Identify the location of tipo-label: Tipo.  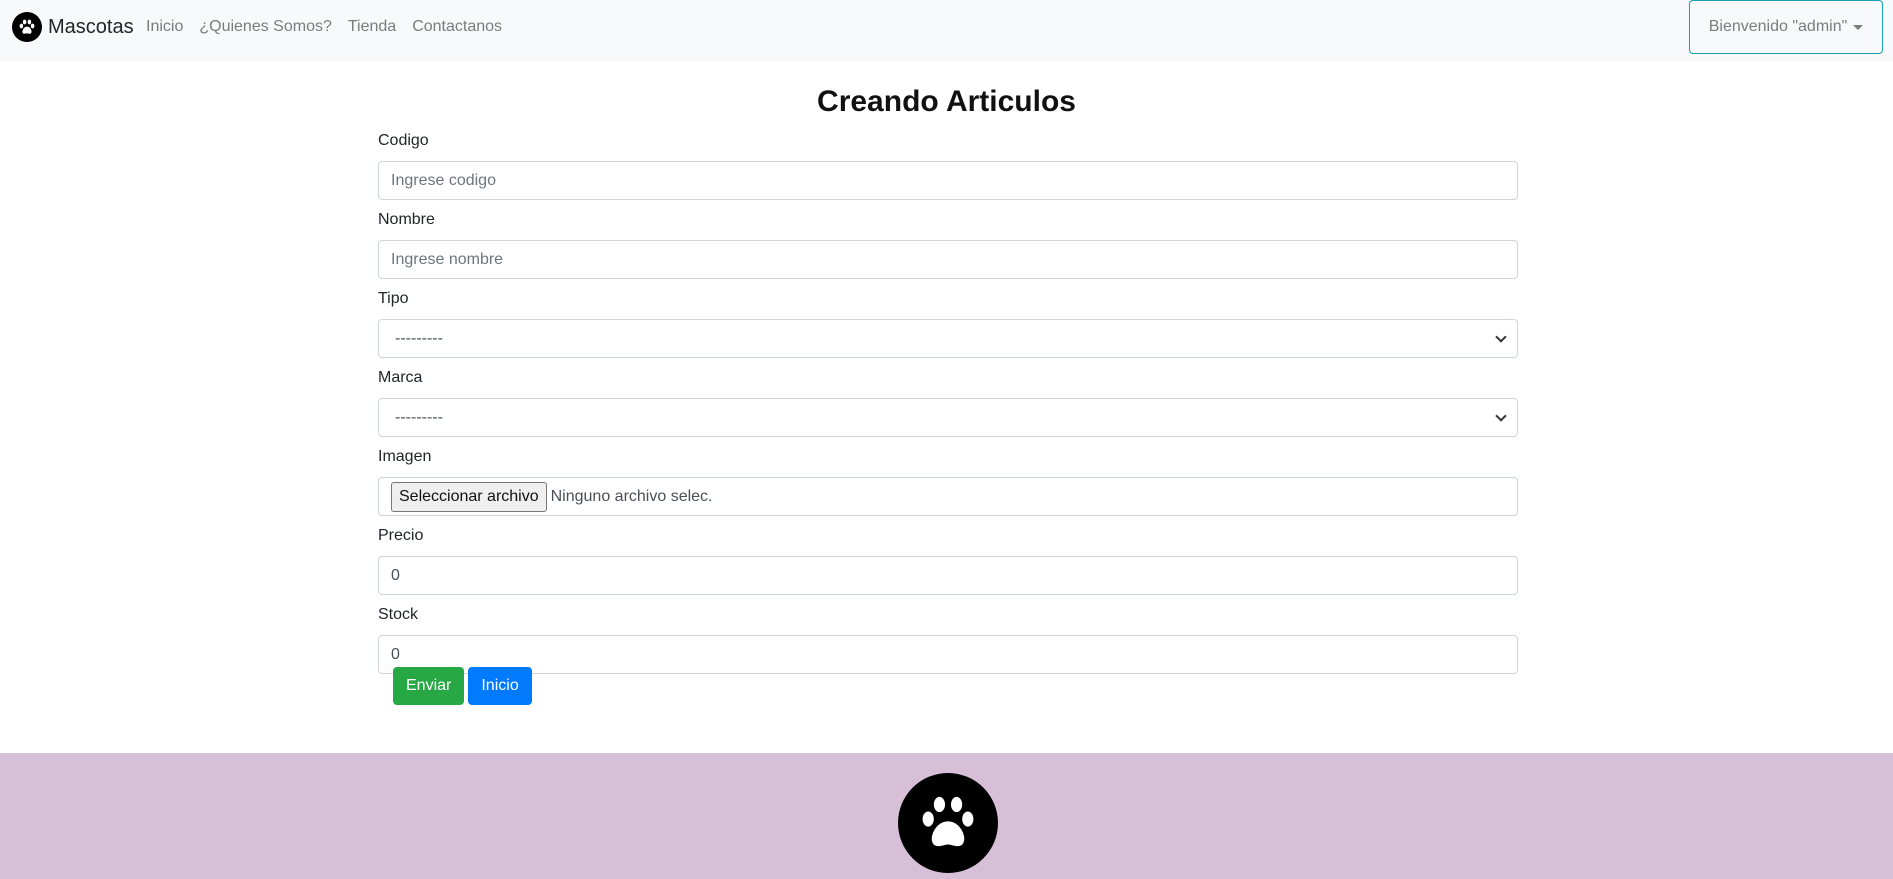
(393, 298).